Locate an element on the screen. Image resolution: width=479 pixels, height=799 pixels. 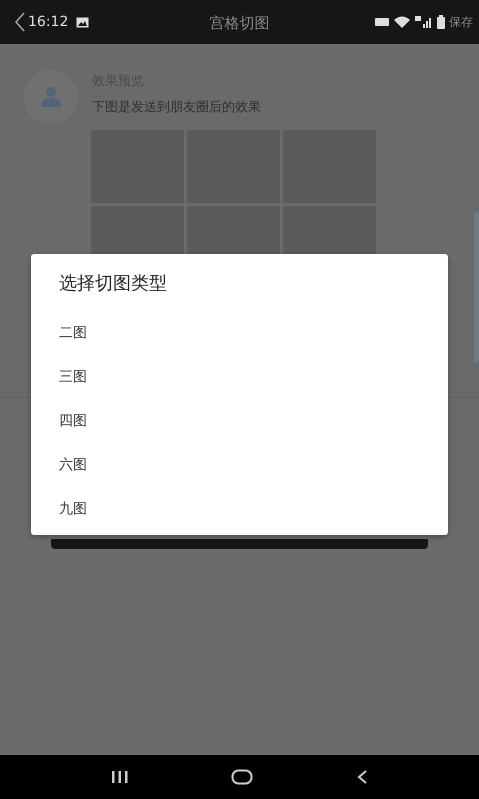
recent-apps-icon is located at coordinates (120, 777).